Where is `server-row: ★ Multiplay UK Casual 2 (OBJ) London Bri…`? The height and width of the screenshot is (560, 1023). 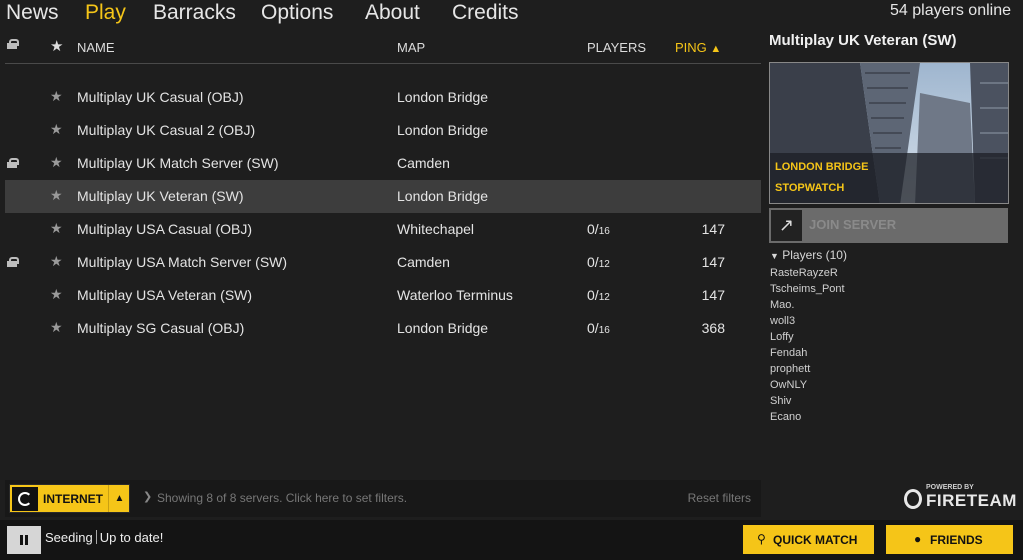
server-row: ★ Multiplay UK Casual 2 (OBJ) London Bri… is located at coordinates (383, 130).